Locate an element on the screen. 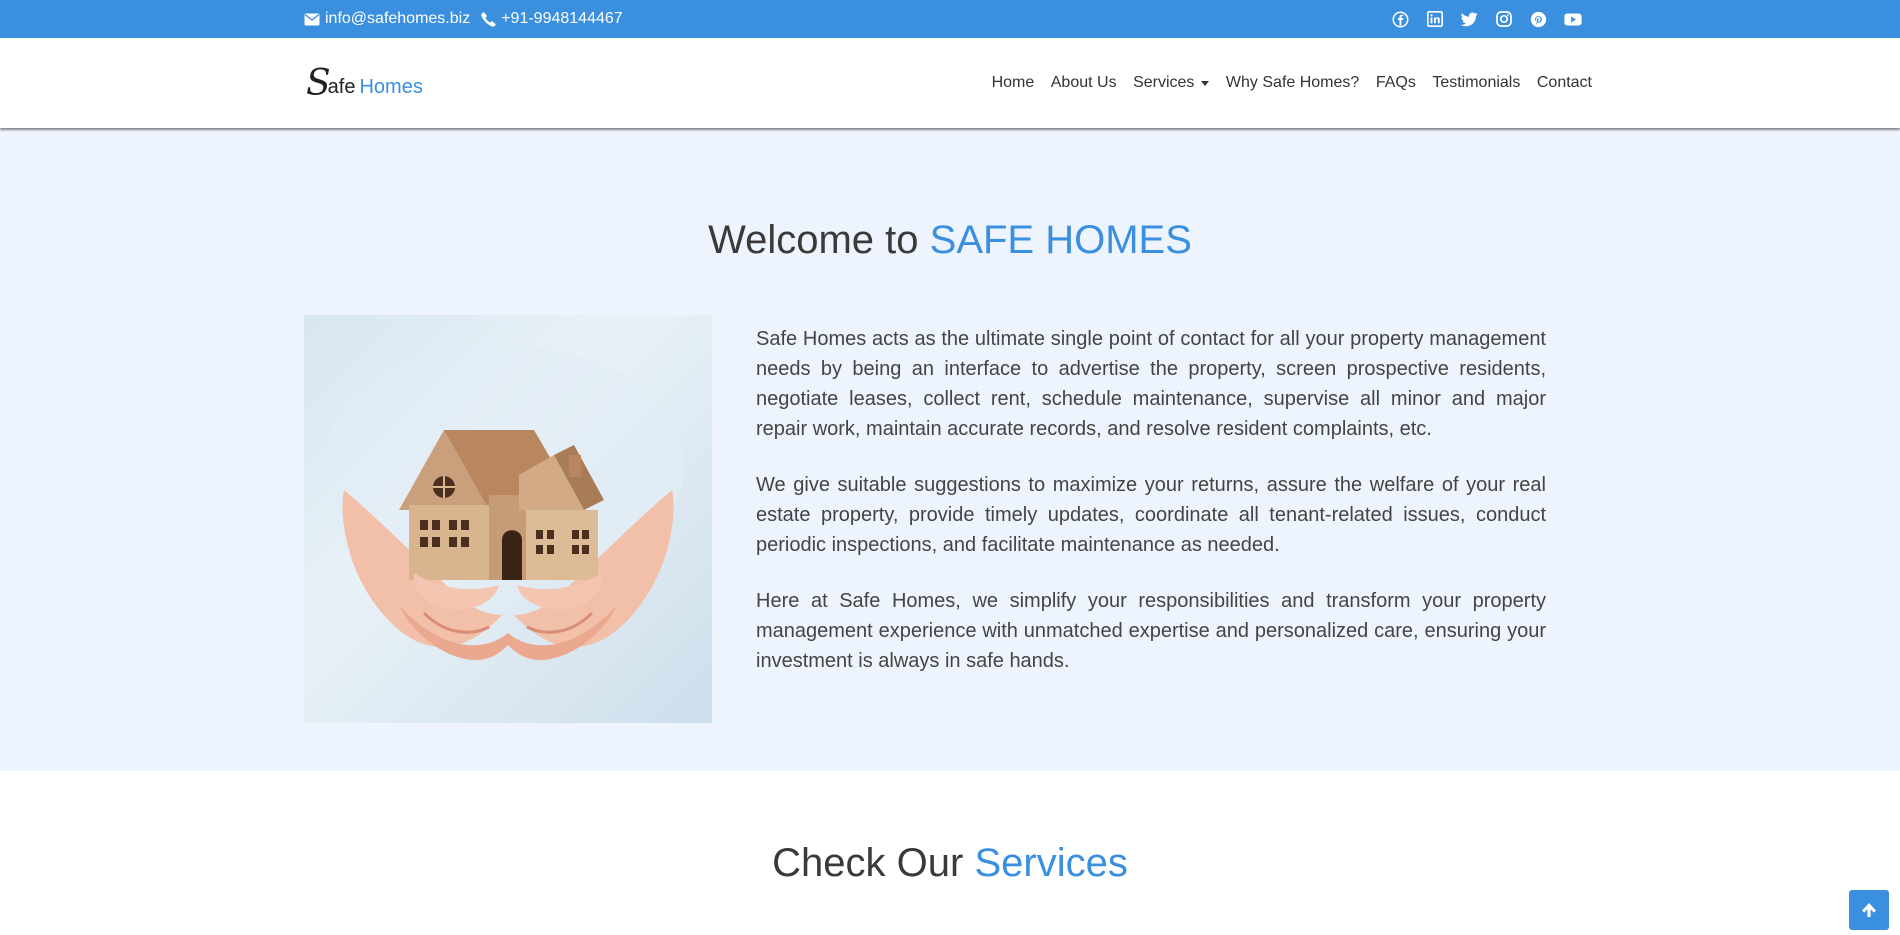 This screenshot has height=935, width=1900. nav-services-label: Services is located at coordinates (1164, 82).